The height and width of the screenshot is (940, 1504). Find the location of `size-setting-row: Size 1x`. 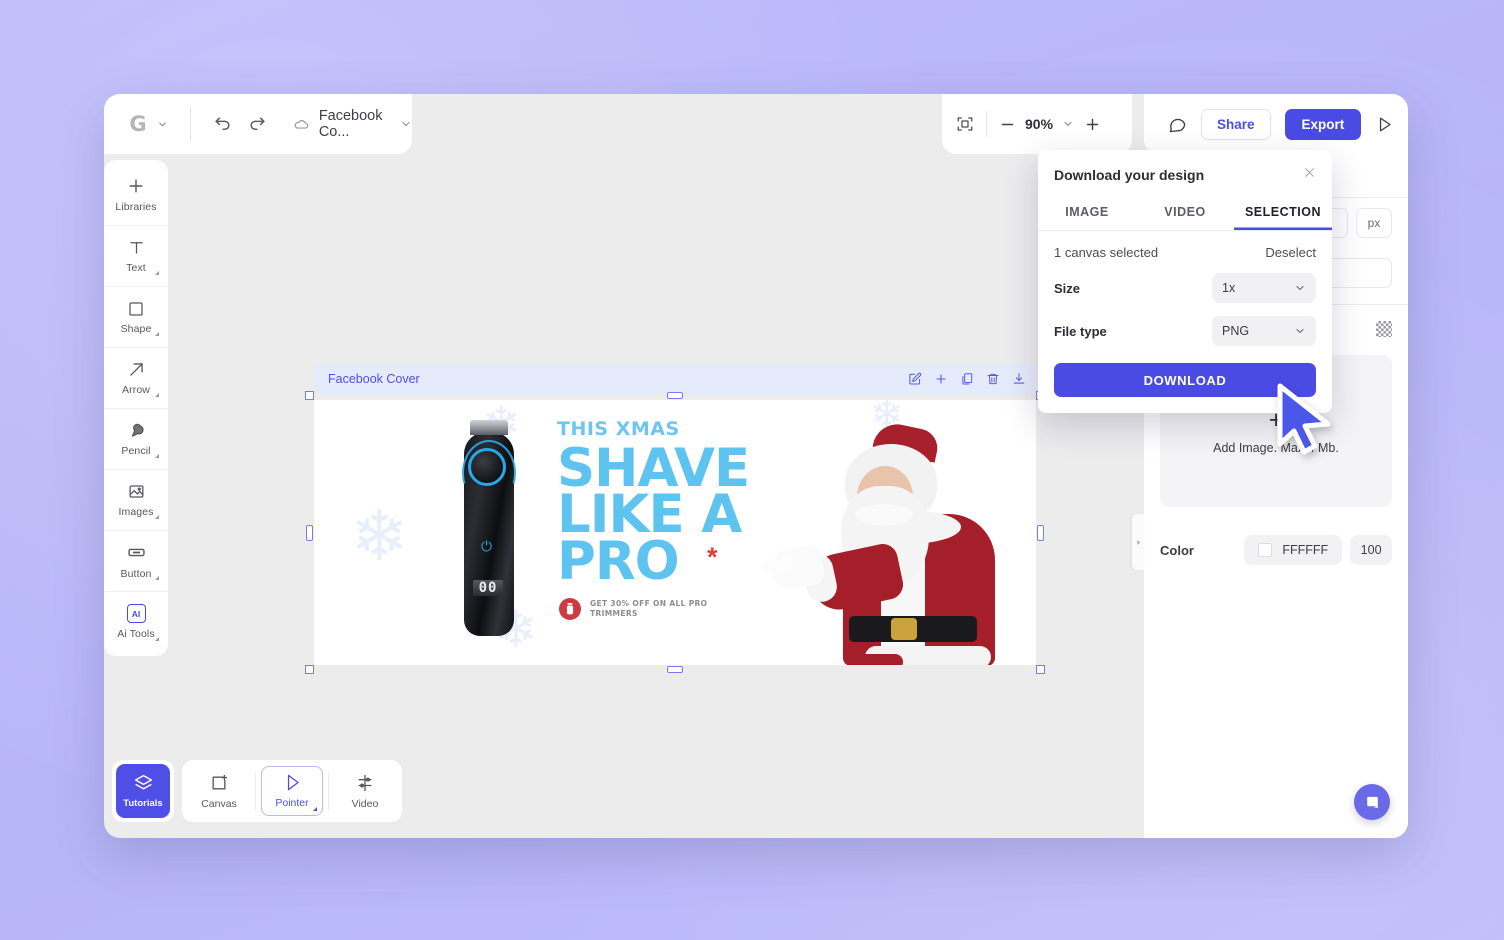

size-setting-row: Size 1x is located at coordinates (1185, 288).